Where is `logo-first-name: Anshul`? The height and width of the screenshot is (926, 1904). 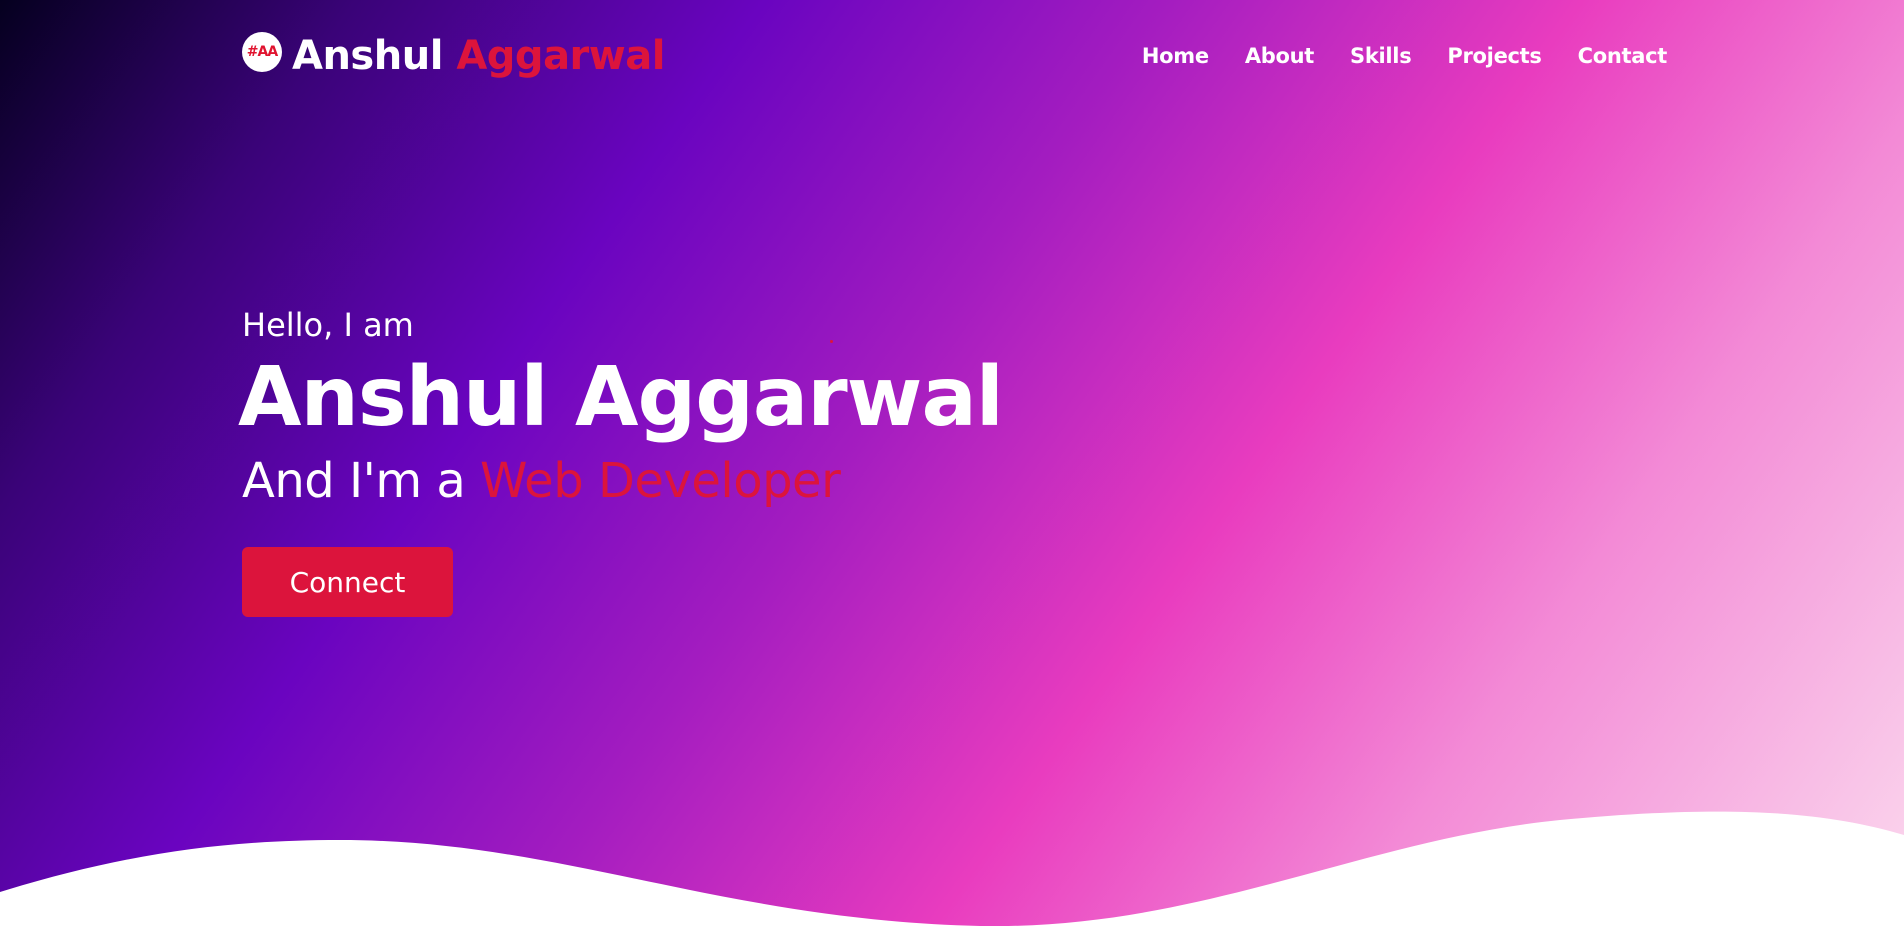
logo-first-name: Anshul is located at coordinates (367, 56).